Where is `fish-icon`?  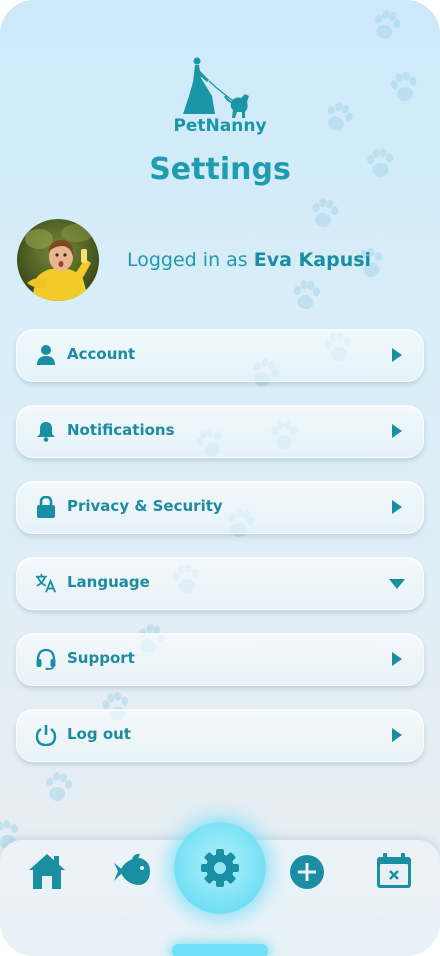
fish-icon is located at coordinates (132, 873).